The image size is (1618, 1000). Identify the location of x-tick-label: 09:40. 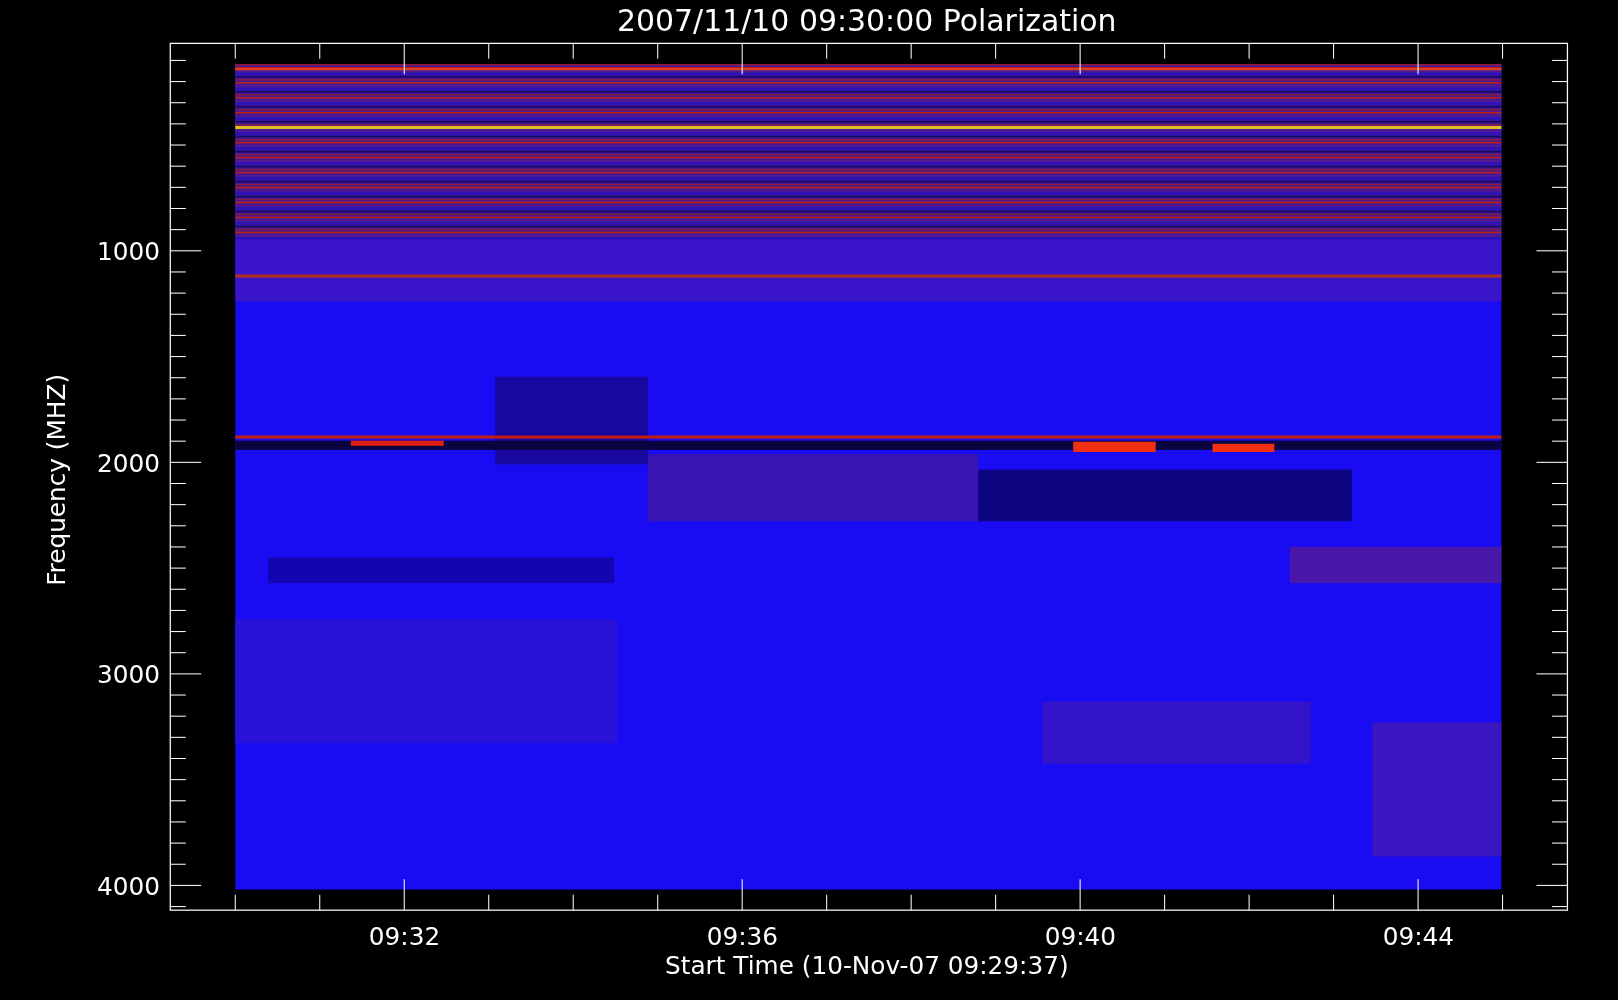
(1080, 937).